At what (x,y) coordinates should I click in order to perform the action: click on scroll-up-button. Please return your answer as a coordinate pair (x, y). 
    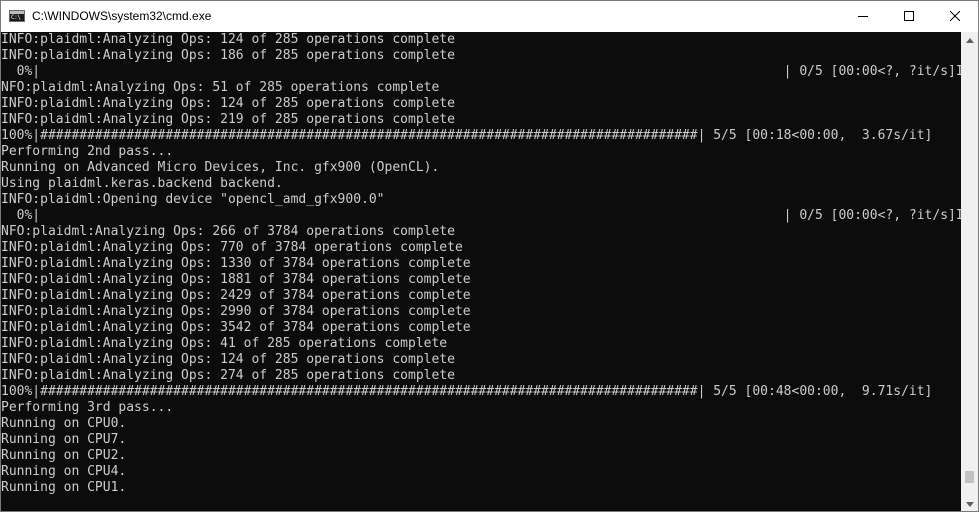
    Looking at the image, I should click on (969, 40).